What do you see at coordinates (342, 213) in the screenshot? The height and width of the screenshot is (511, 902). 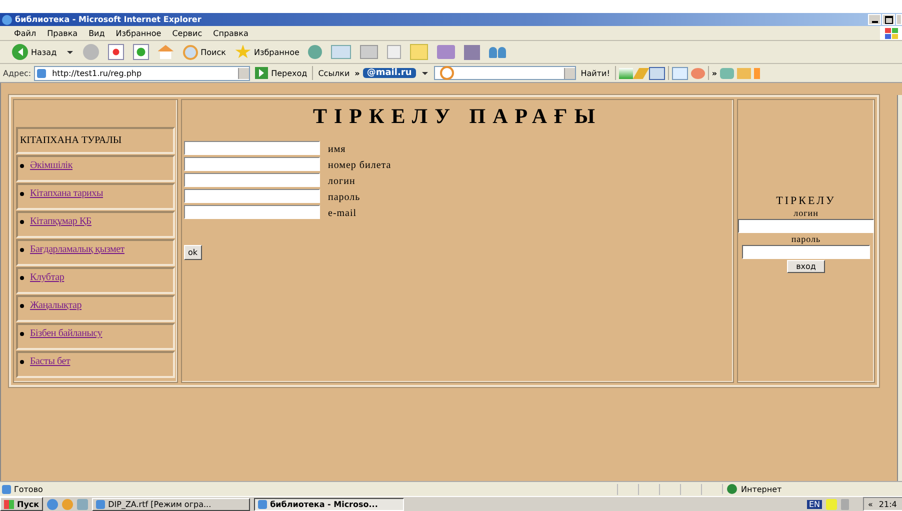 I see `field-label: e-mail` at bounding box center [342, 213].